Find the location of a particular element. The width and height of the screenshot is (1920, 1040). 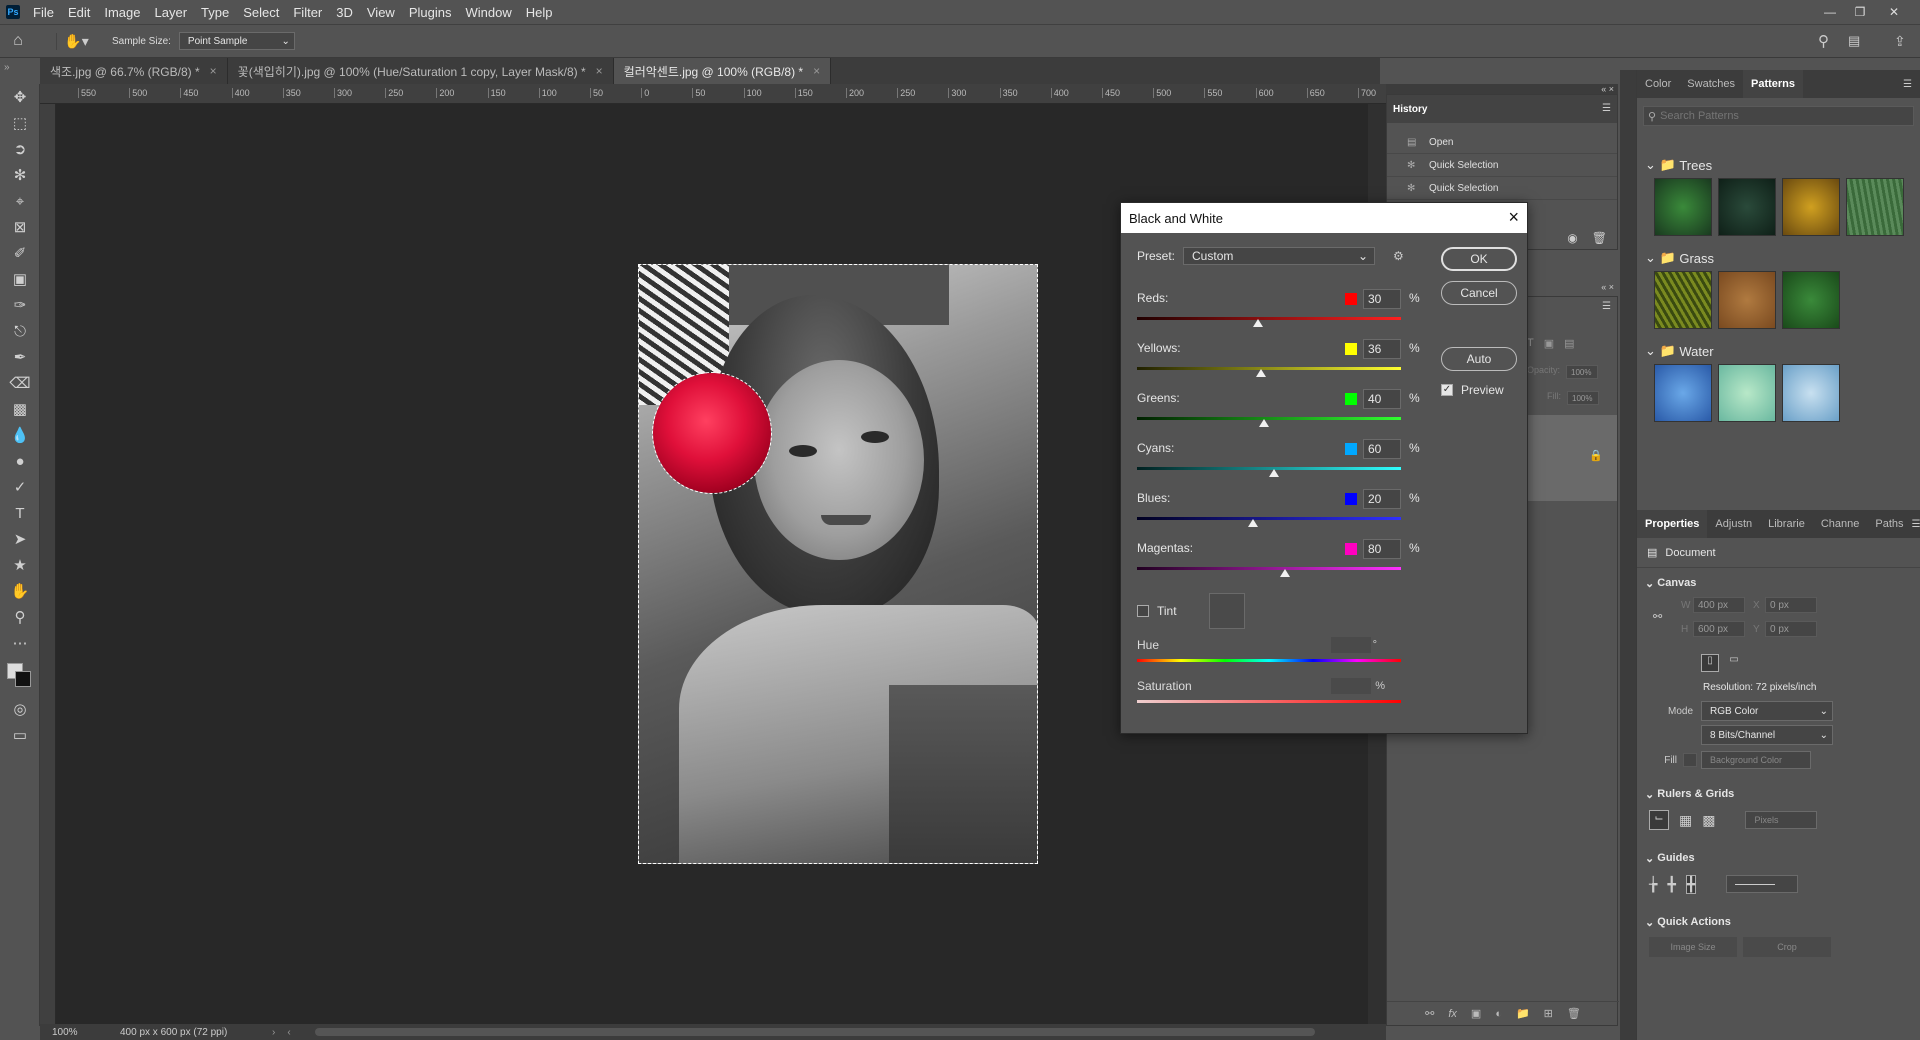

hand-tool-icon: ✋ is located at coordinates (20, 591).